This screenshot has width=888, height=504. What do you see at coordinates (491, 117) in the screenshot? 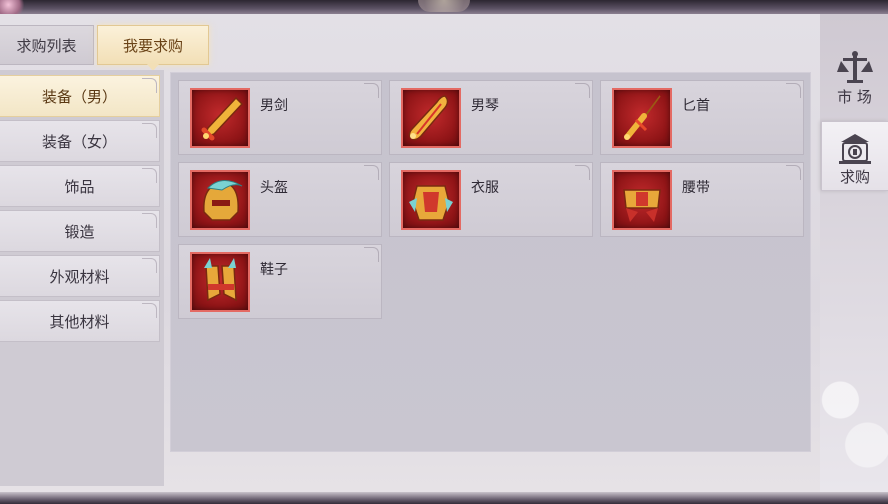
I see `item-card-guqin: 男琴` at bounding box center [491, 117].